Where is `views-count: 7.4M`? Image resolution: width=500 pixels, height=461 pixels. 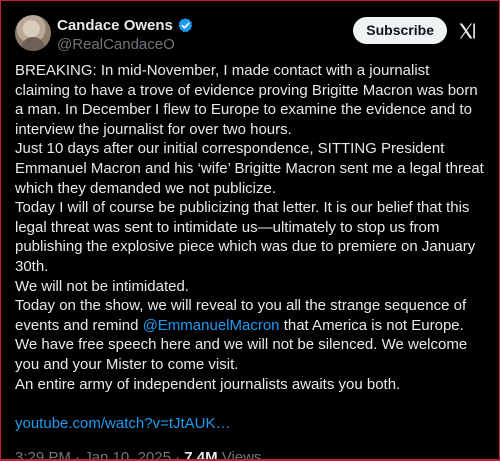
views-count: 7.4M is located at coordinates (201, 455).